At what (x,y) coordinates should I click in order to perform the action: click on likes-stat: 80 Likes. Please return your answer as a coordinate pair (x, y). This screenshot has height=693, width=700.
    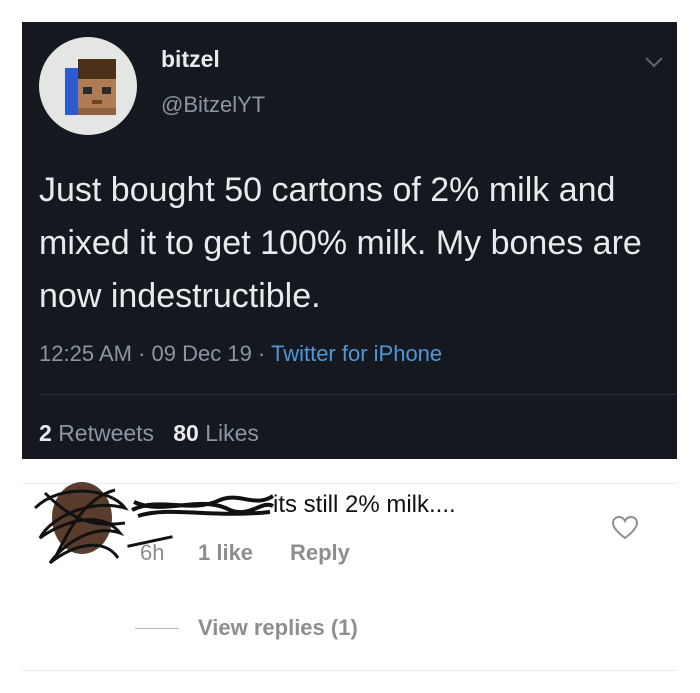
    Looking at the image, I should click on (216, 433).